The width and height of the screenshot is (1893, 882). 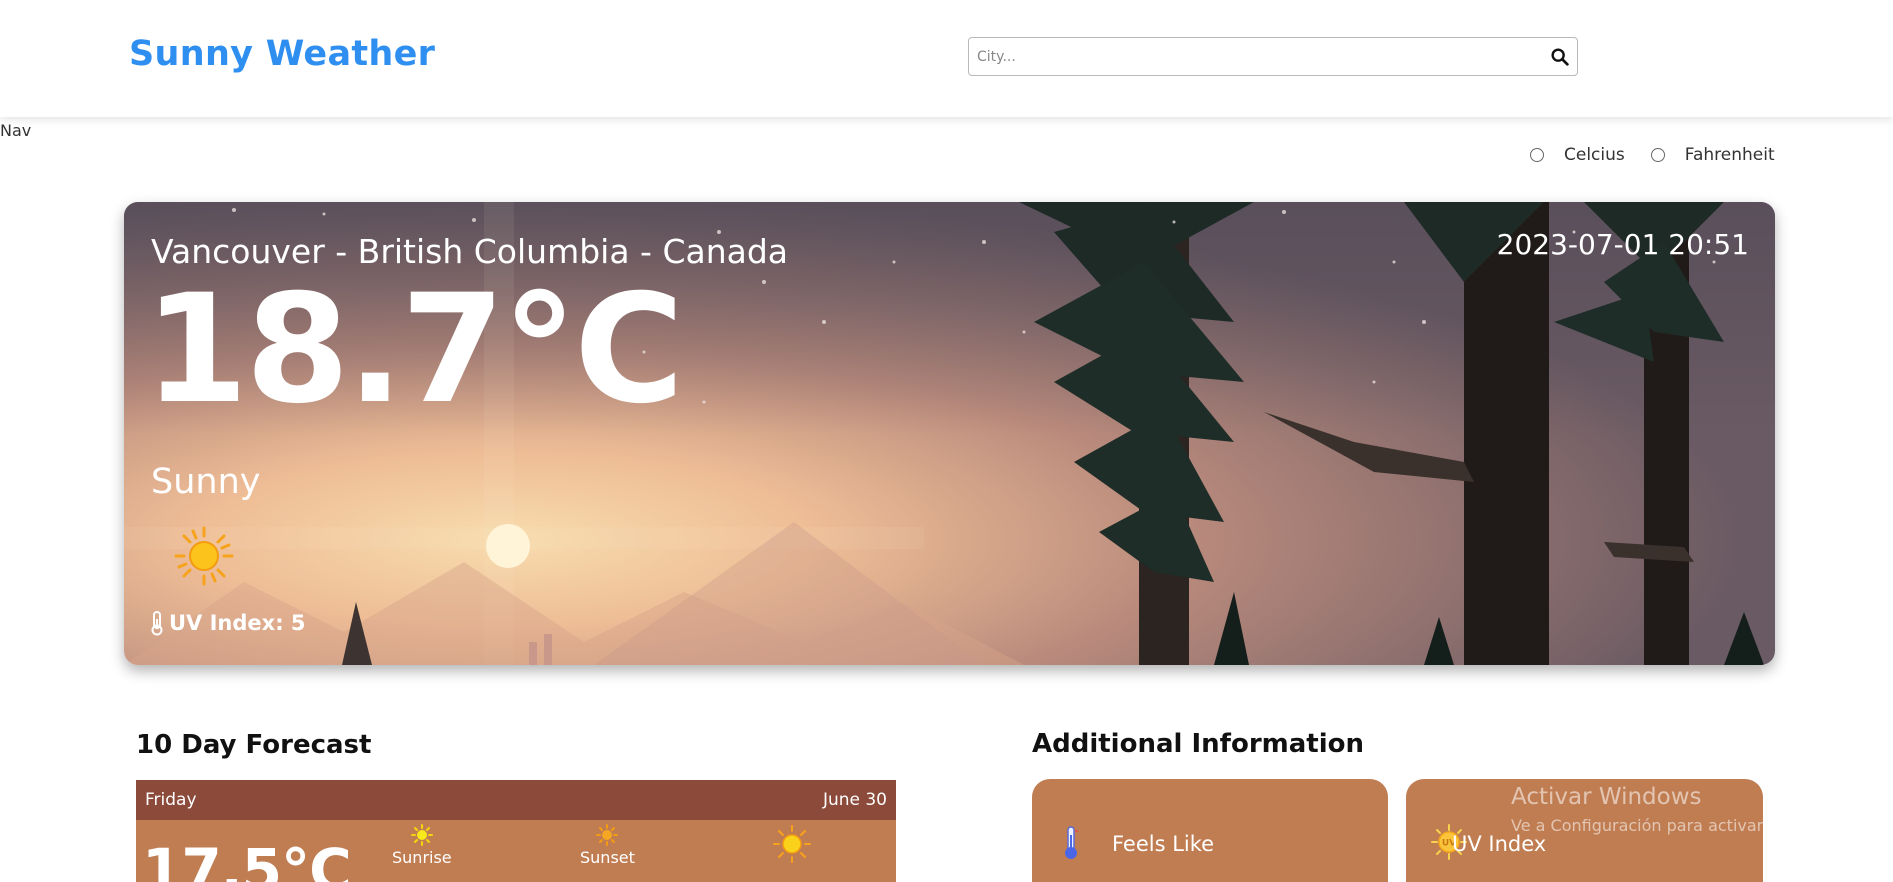 I want to click on uv-index-label: UV Index, so click(x=1499, y=844).